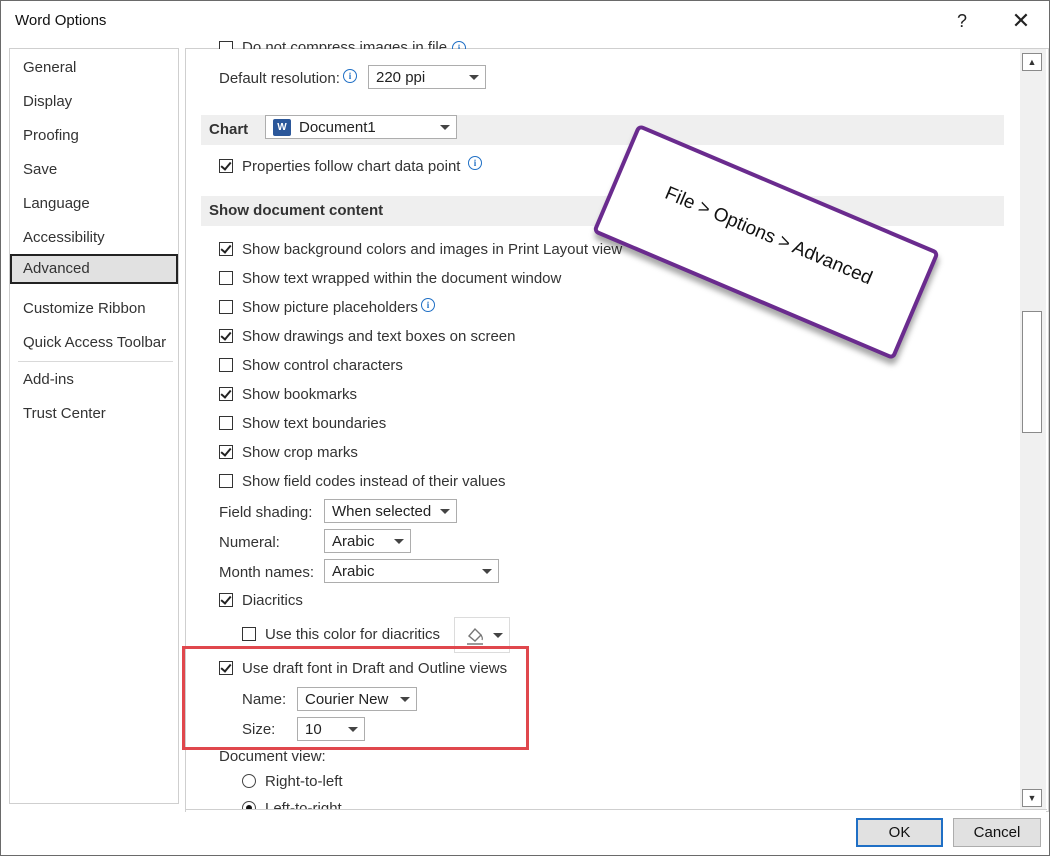 The image size is (1050, 856). Describe the element at coordinates (353, 541) in the screenshot. I see `numeral-value: Arabic` at that location.